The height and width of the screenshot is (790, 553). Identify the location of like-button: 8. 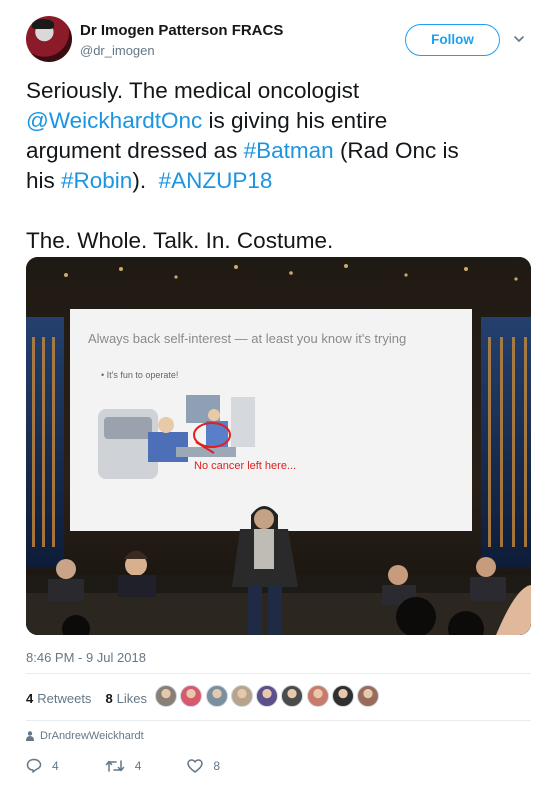
(203, 766).